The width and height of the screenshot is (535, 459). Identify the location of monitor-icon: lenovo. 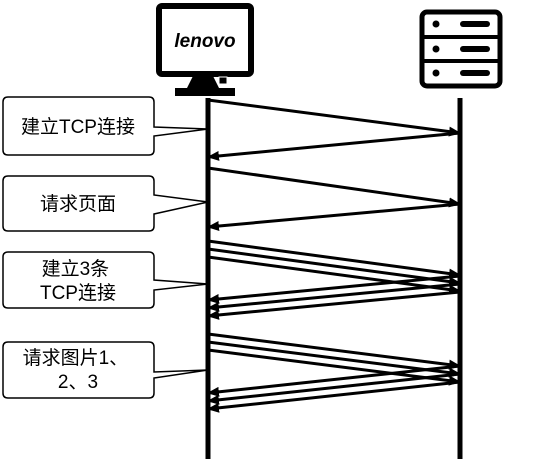
(205, 49).